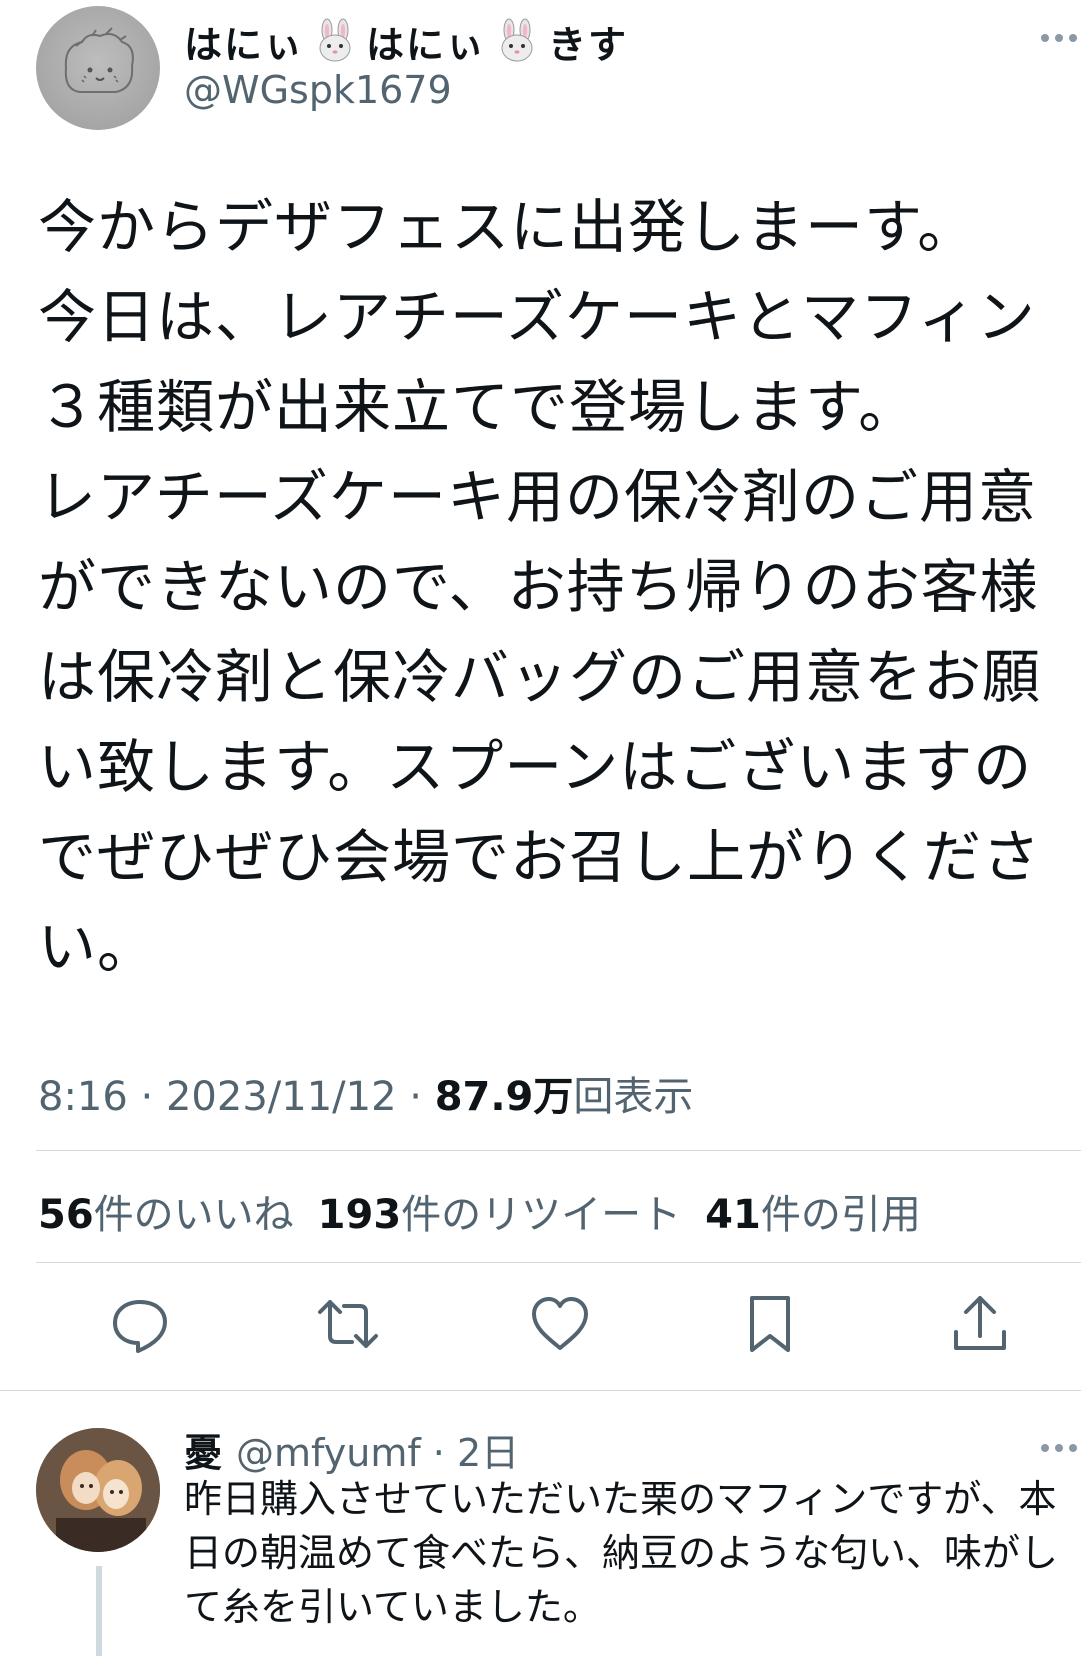  What do you see at coordinates (733, 1215) in the screenshot?
I see `quotes-count: 41` at bounding box center [733, 1215].